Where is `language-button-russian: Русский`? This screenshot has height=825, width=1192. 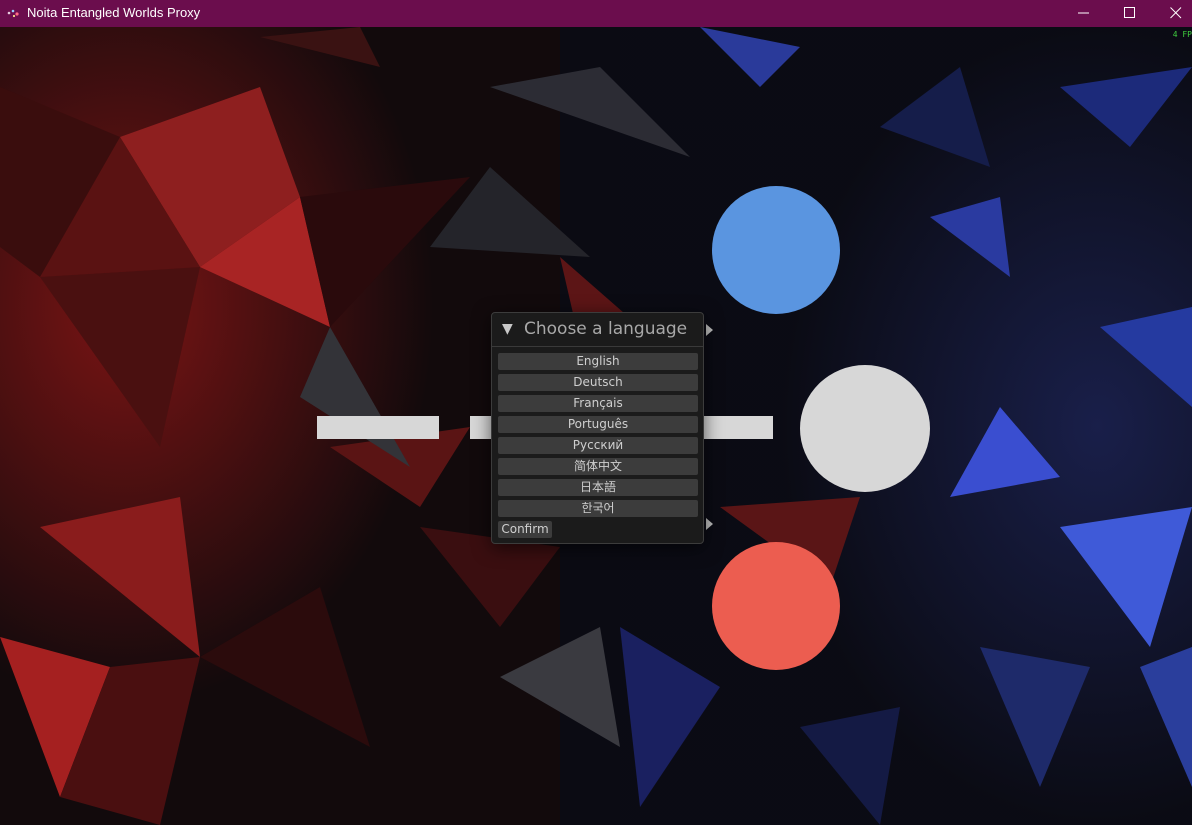
language-button-russian: Русский is located at coordinates (598, 445).